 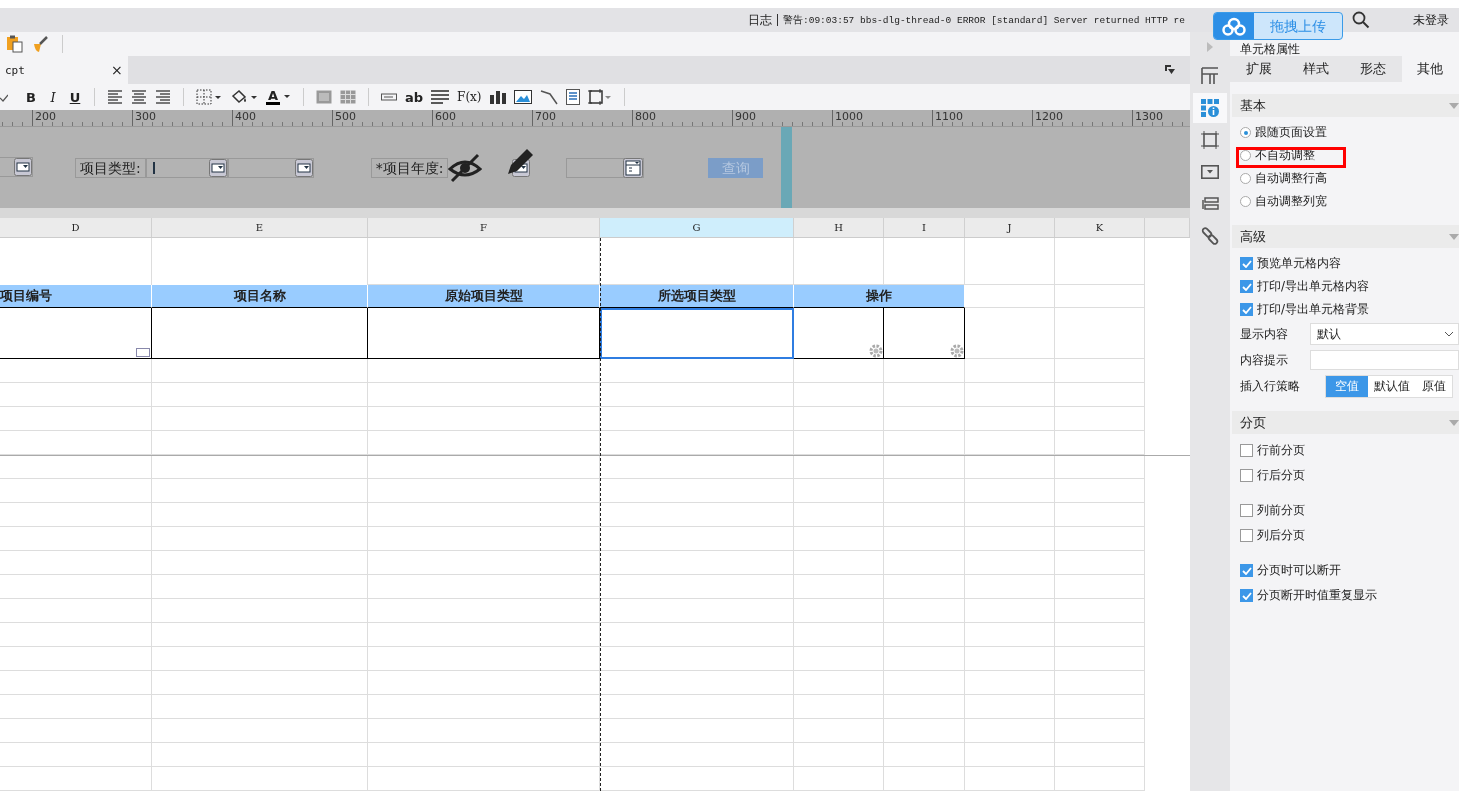 What do you see at coordinates (143, 352) in the screenshot?
I see `cell-marker-icon` at bounding box center [143, 352].